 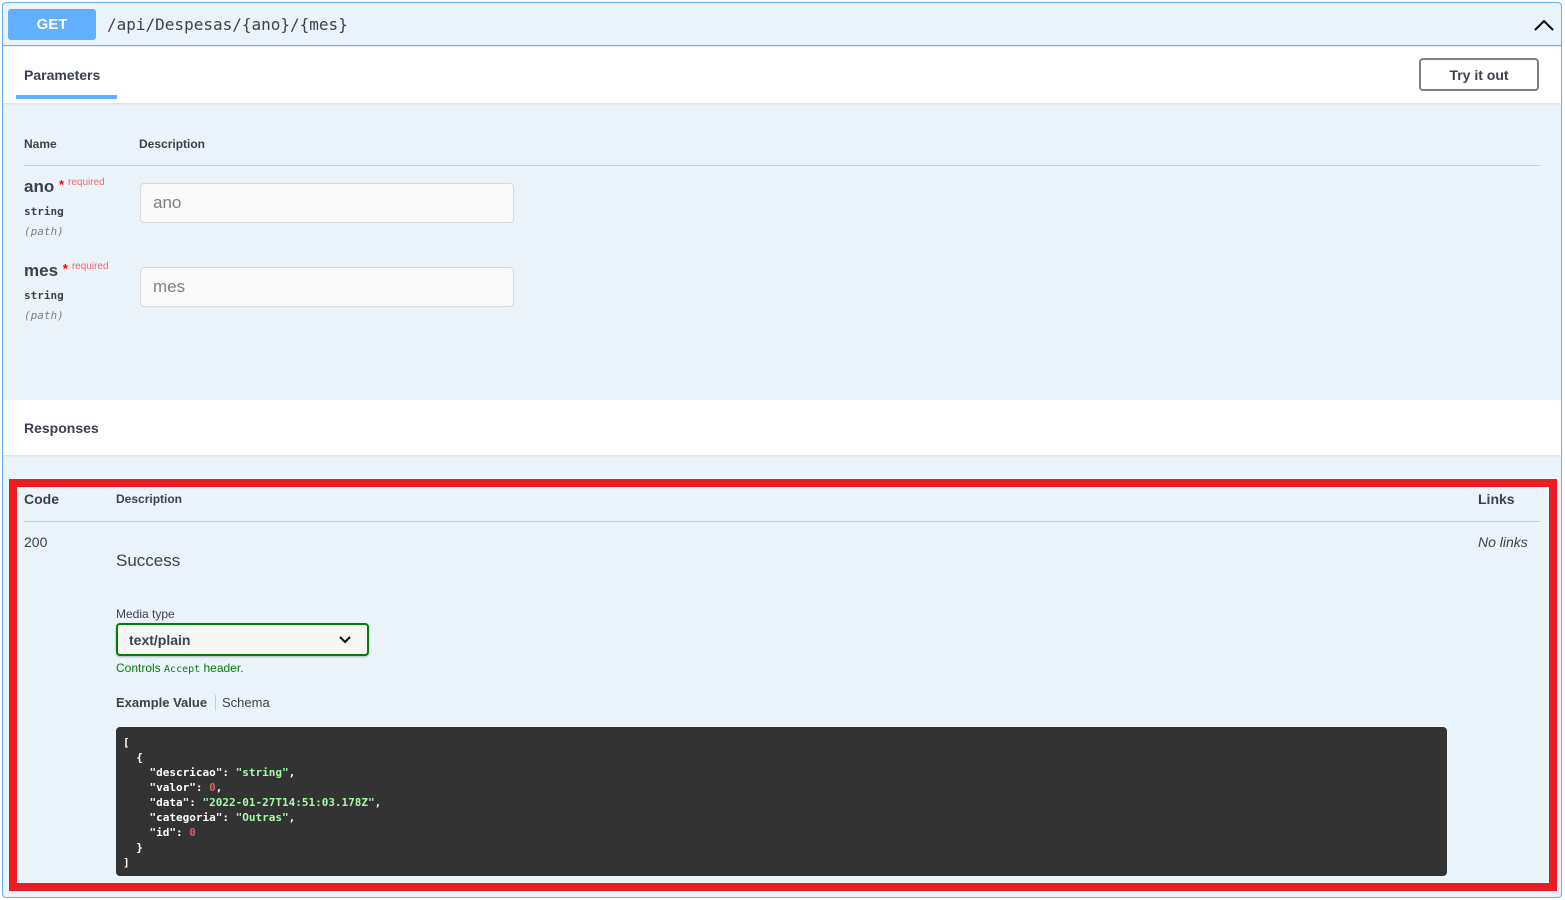 I want to click on param-name-ano: ano * required, so click(x=64, y=187).